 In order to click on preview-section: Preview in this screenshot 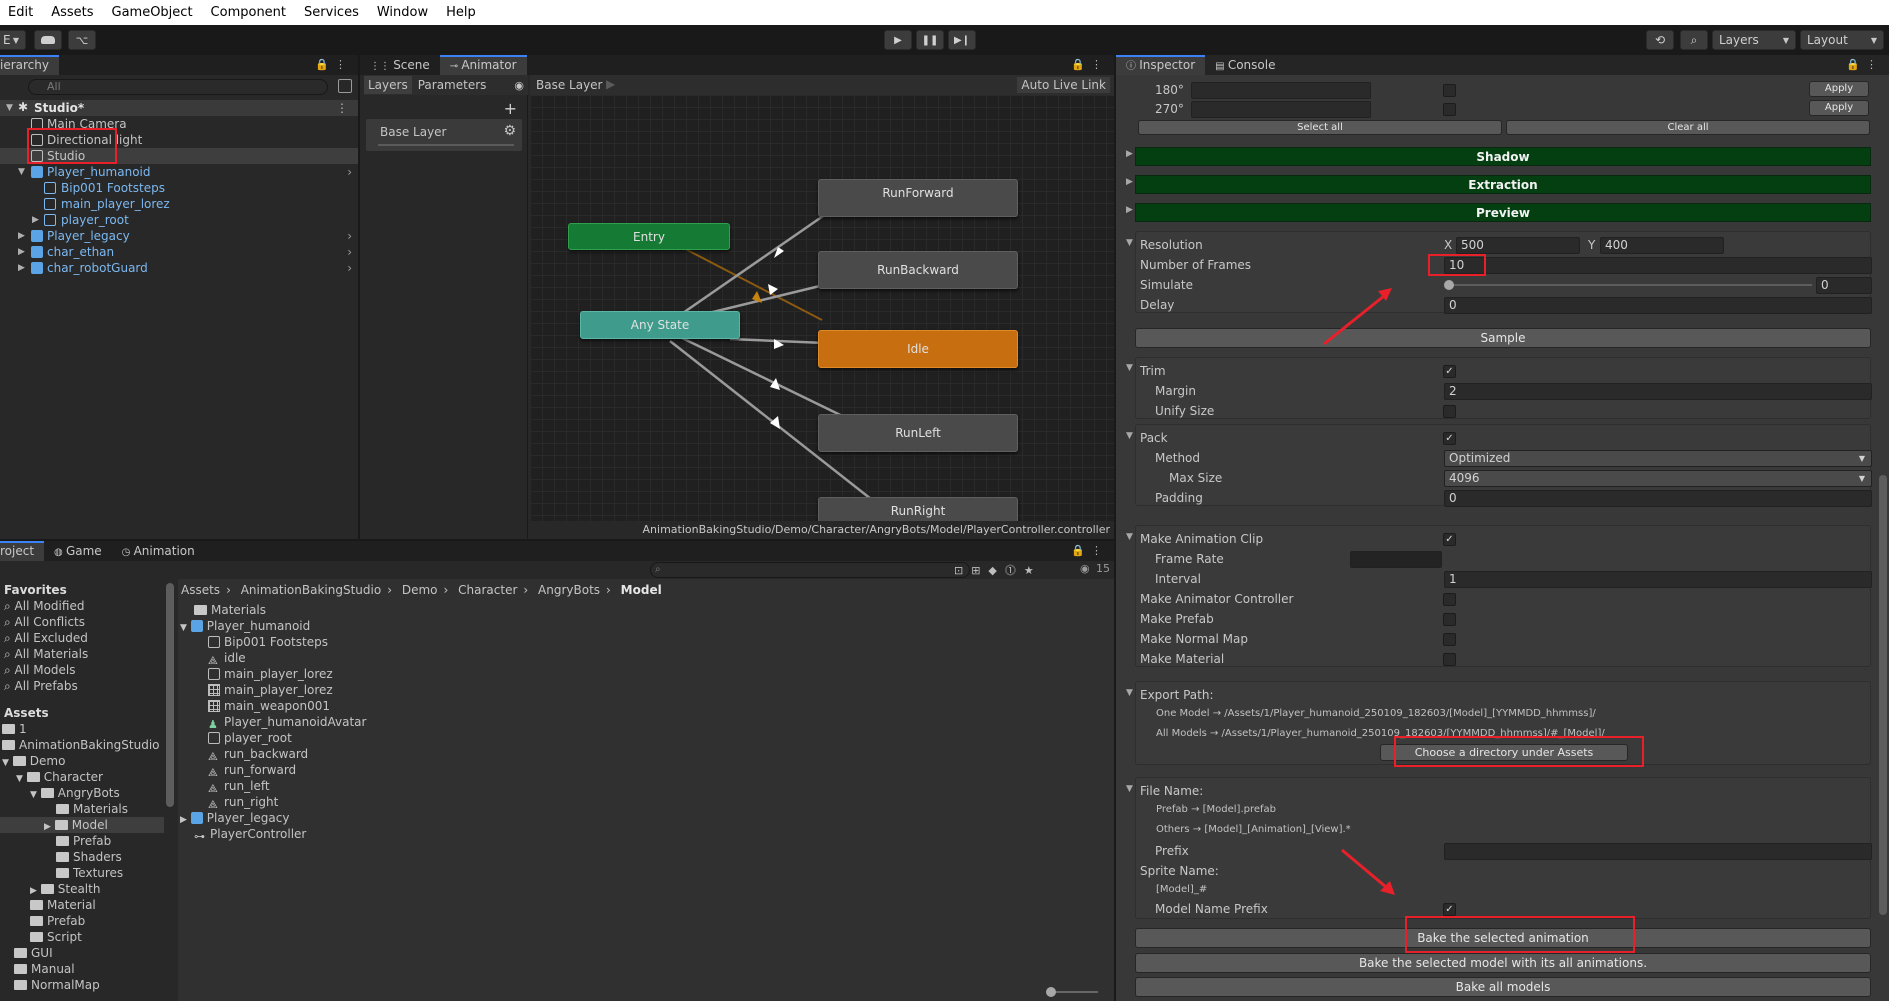, I will do `click(1503, 212)`.